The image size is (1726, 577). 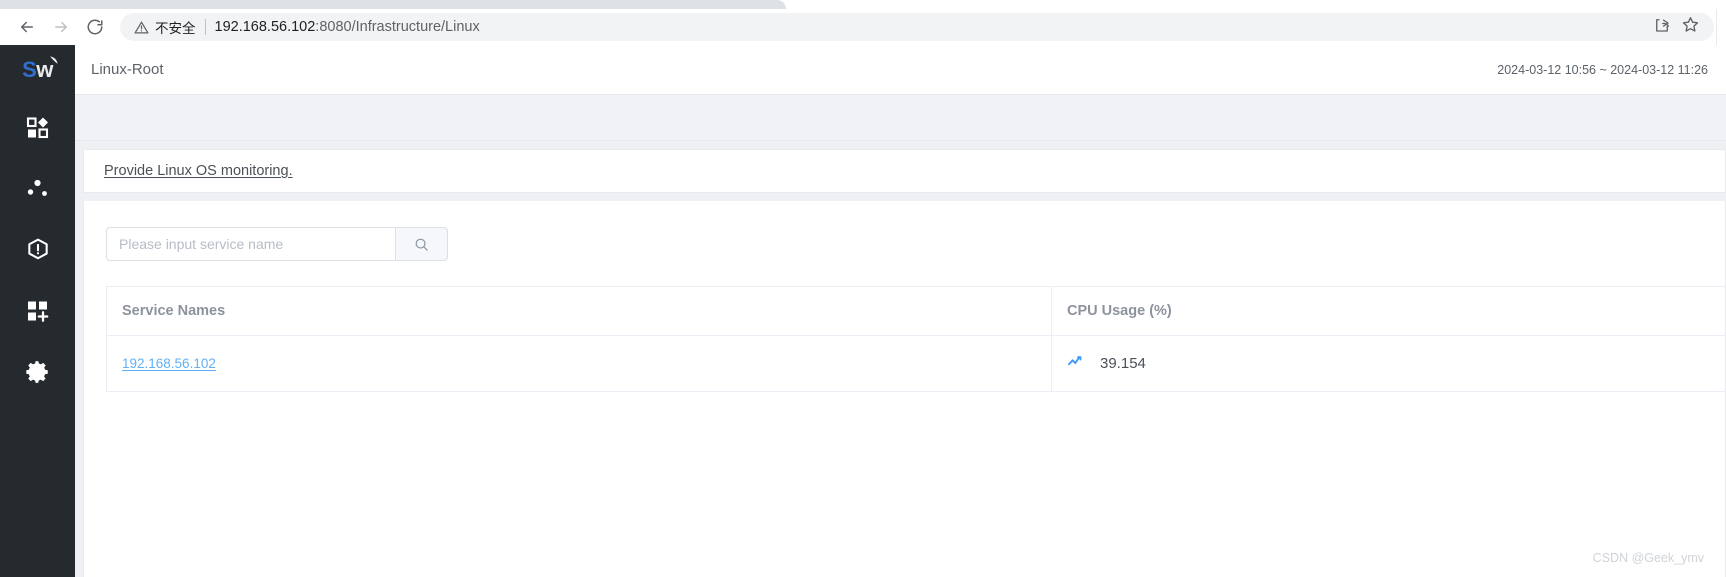 What do you see at coordinates (127, 69) in the screenshot?
I see `page-title: Linux-Root` at bounding box center [127, 69].